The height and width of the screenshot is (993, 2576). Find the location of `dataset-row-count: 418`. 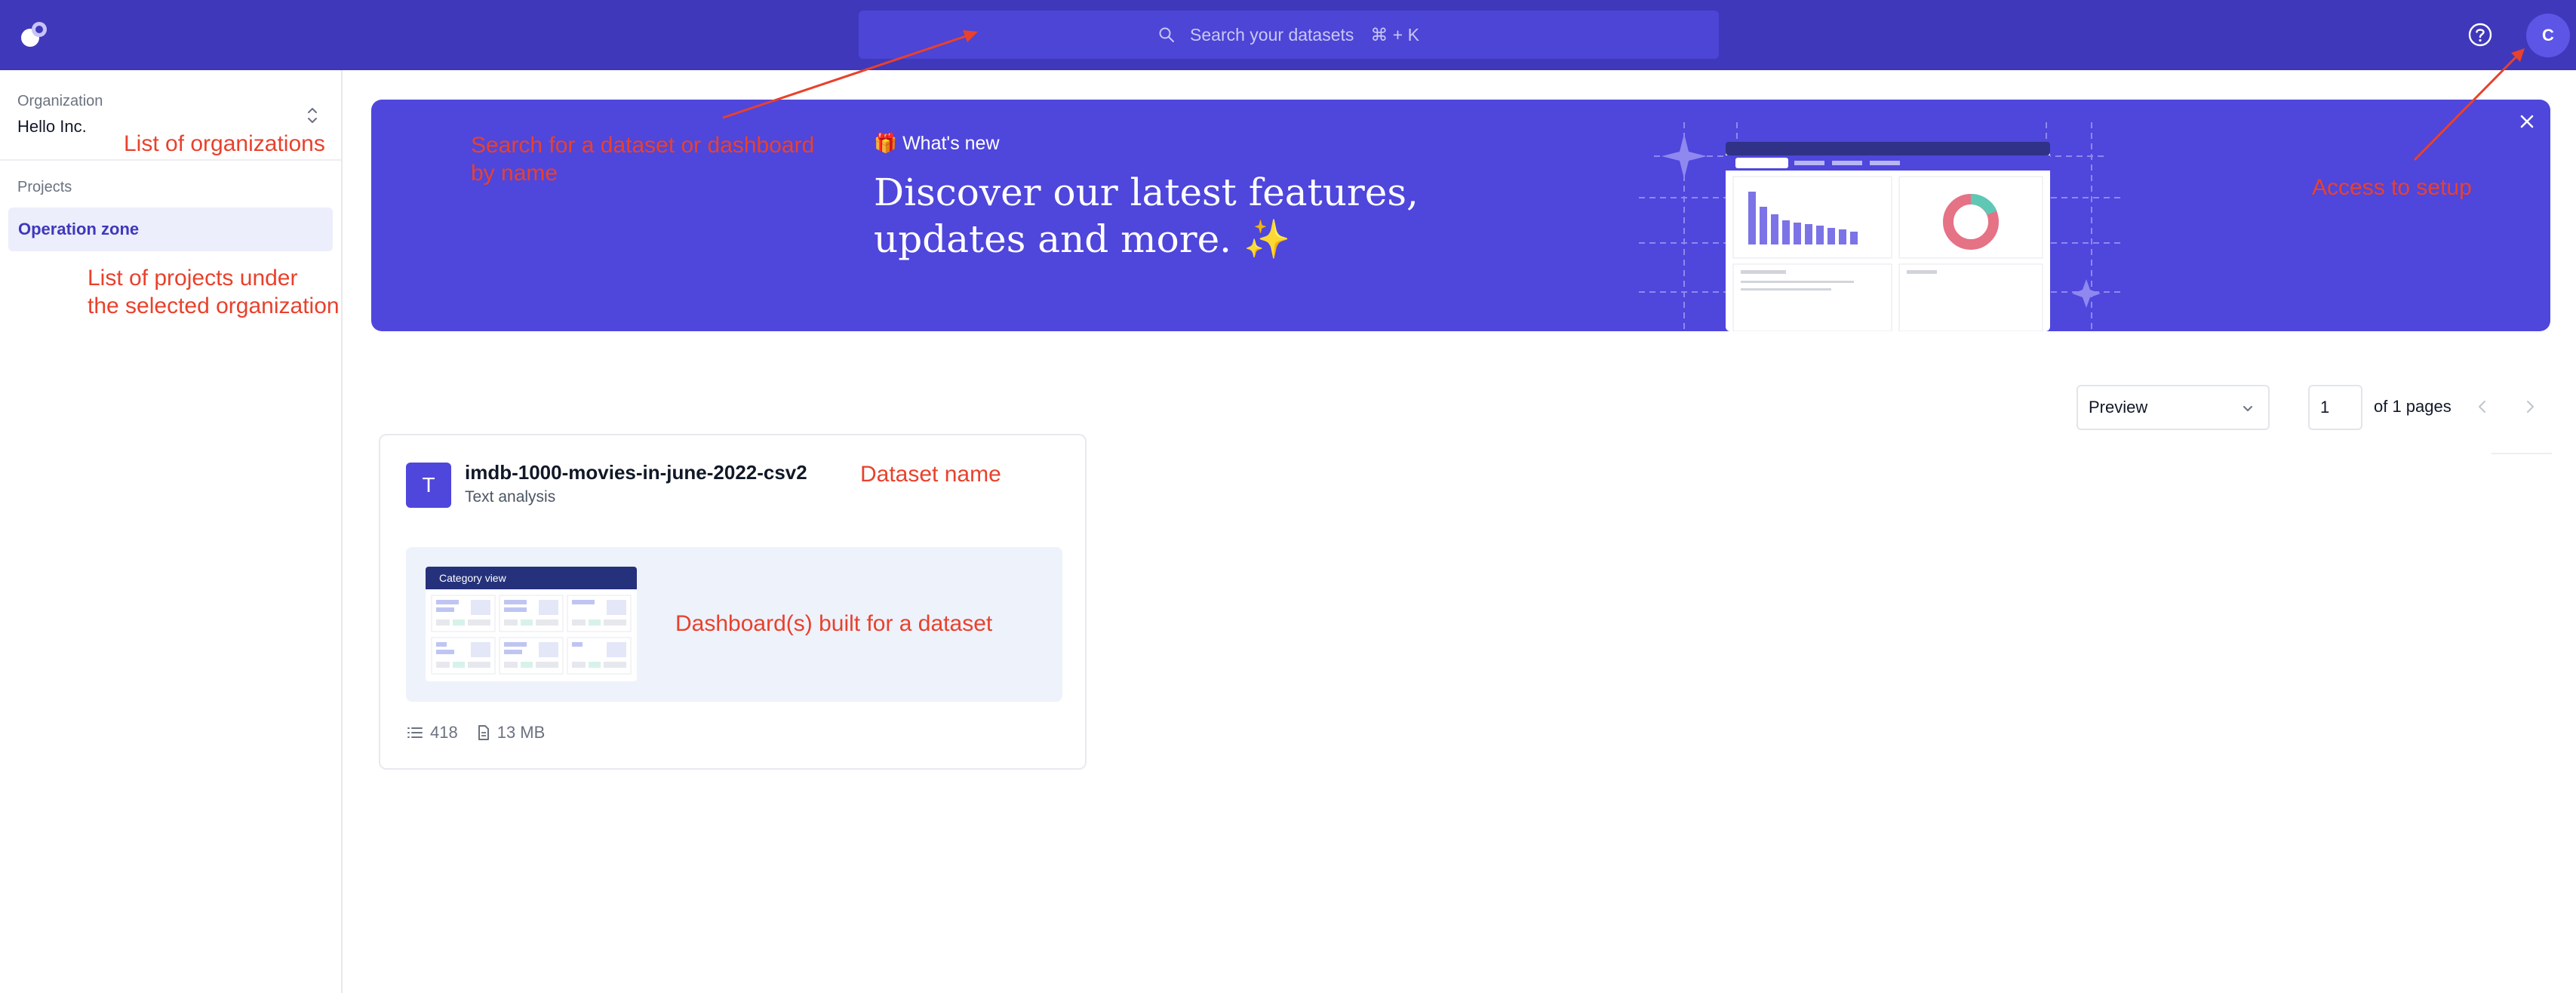

dataset-row-count: 418 is located at coordinates (444, 732).